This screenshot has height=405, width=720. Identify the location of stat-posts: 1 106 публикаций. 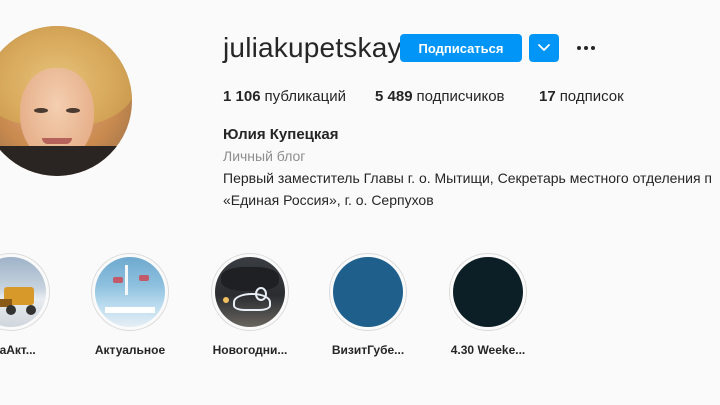
(284, 97).